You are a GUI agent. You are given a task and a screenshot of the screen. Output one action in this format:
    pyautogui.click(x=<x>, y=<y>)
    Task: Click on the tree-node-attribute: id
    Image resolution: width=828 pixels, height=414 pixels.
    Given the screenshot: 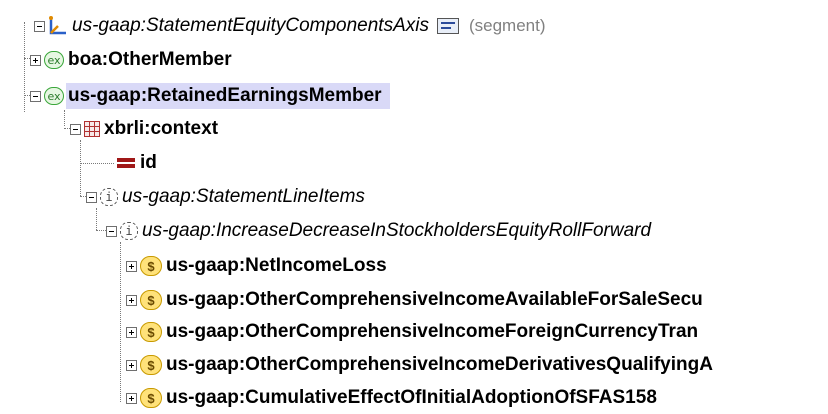 What is the action you would take?
    pyautogui.click(x=136, y=163)
    